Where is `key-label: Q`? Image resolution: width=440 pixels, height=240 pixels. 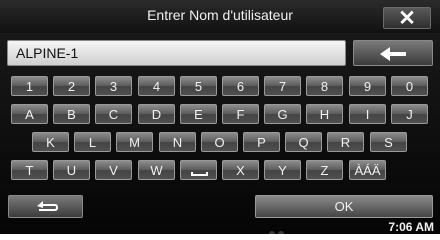
key-label: Q is located at coordinates (303, 142).